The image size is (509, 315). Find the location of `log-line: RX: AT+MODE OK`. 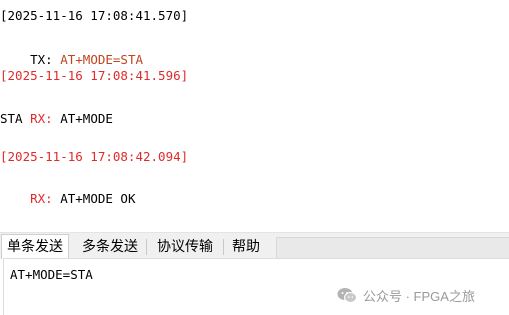

log-line: RX: AT+MODE OK is located at coordinates (67, 187).